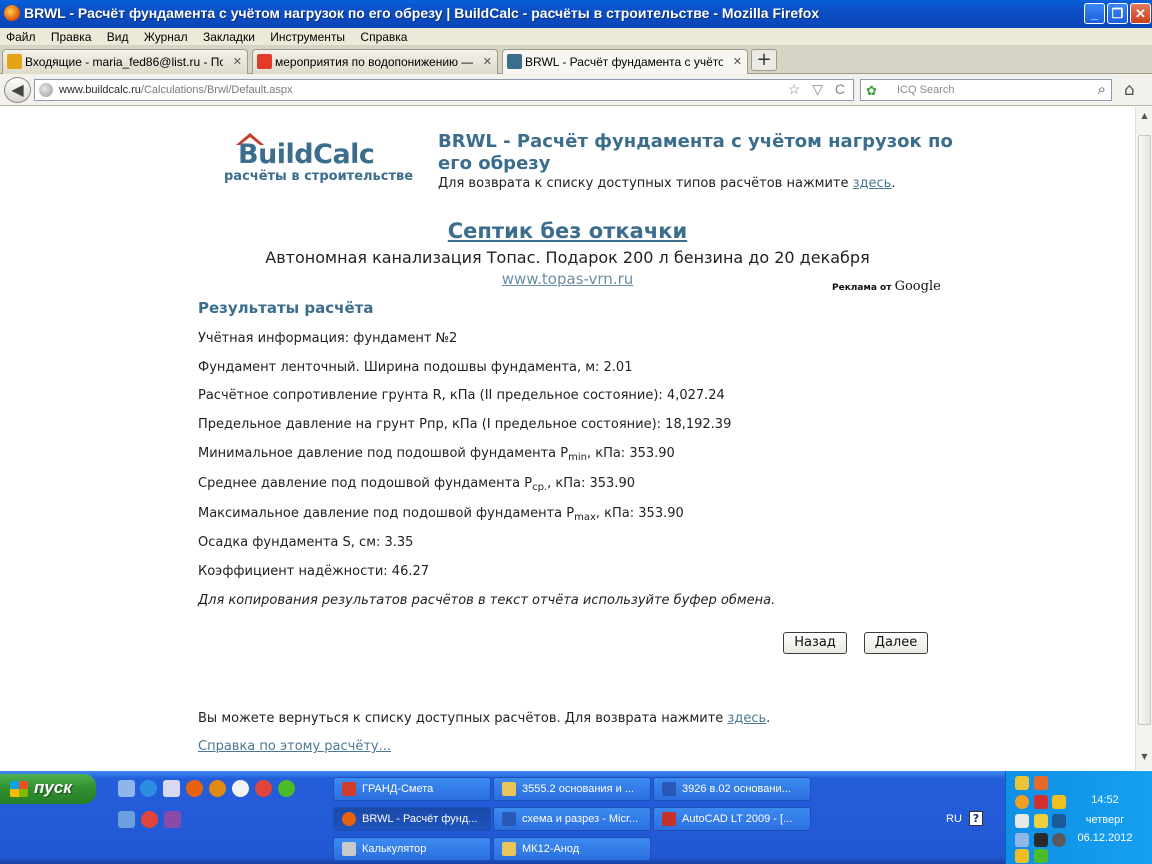 This screenshot has width=1152, height=864. What do you see at coordinates (149, 819) in the screenshot?
I see `quicklaunch-opera-icon` at bounding box center [149, 819].